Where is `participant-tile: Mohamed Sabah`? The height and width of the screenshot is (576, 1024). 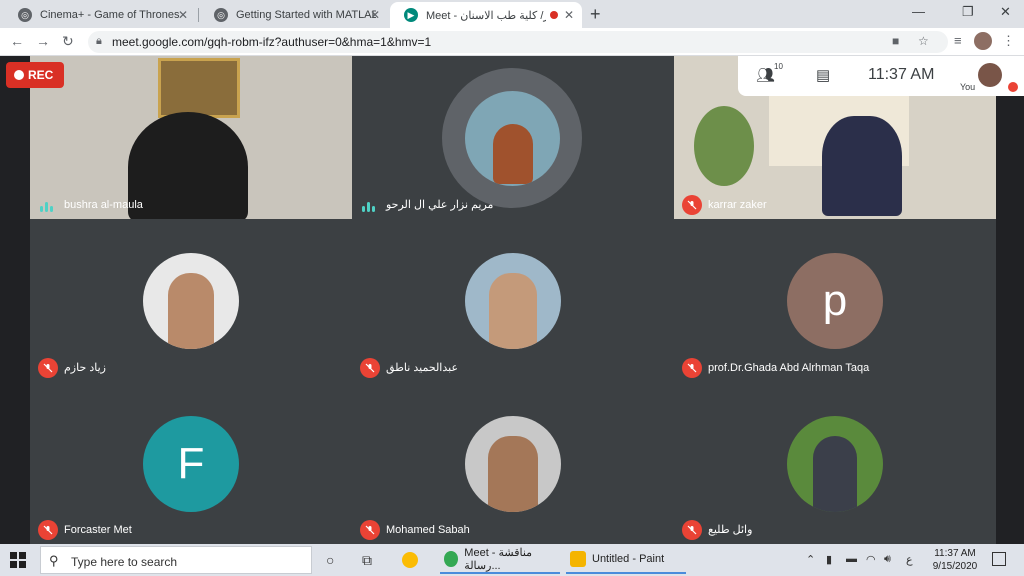
participant-tile: Mohamed Sabah is located at coordinates (513, 463).